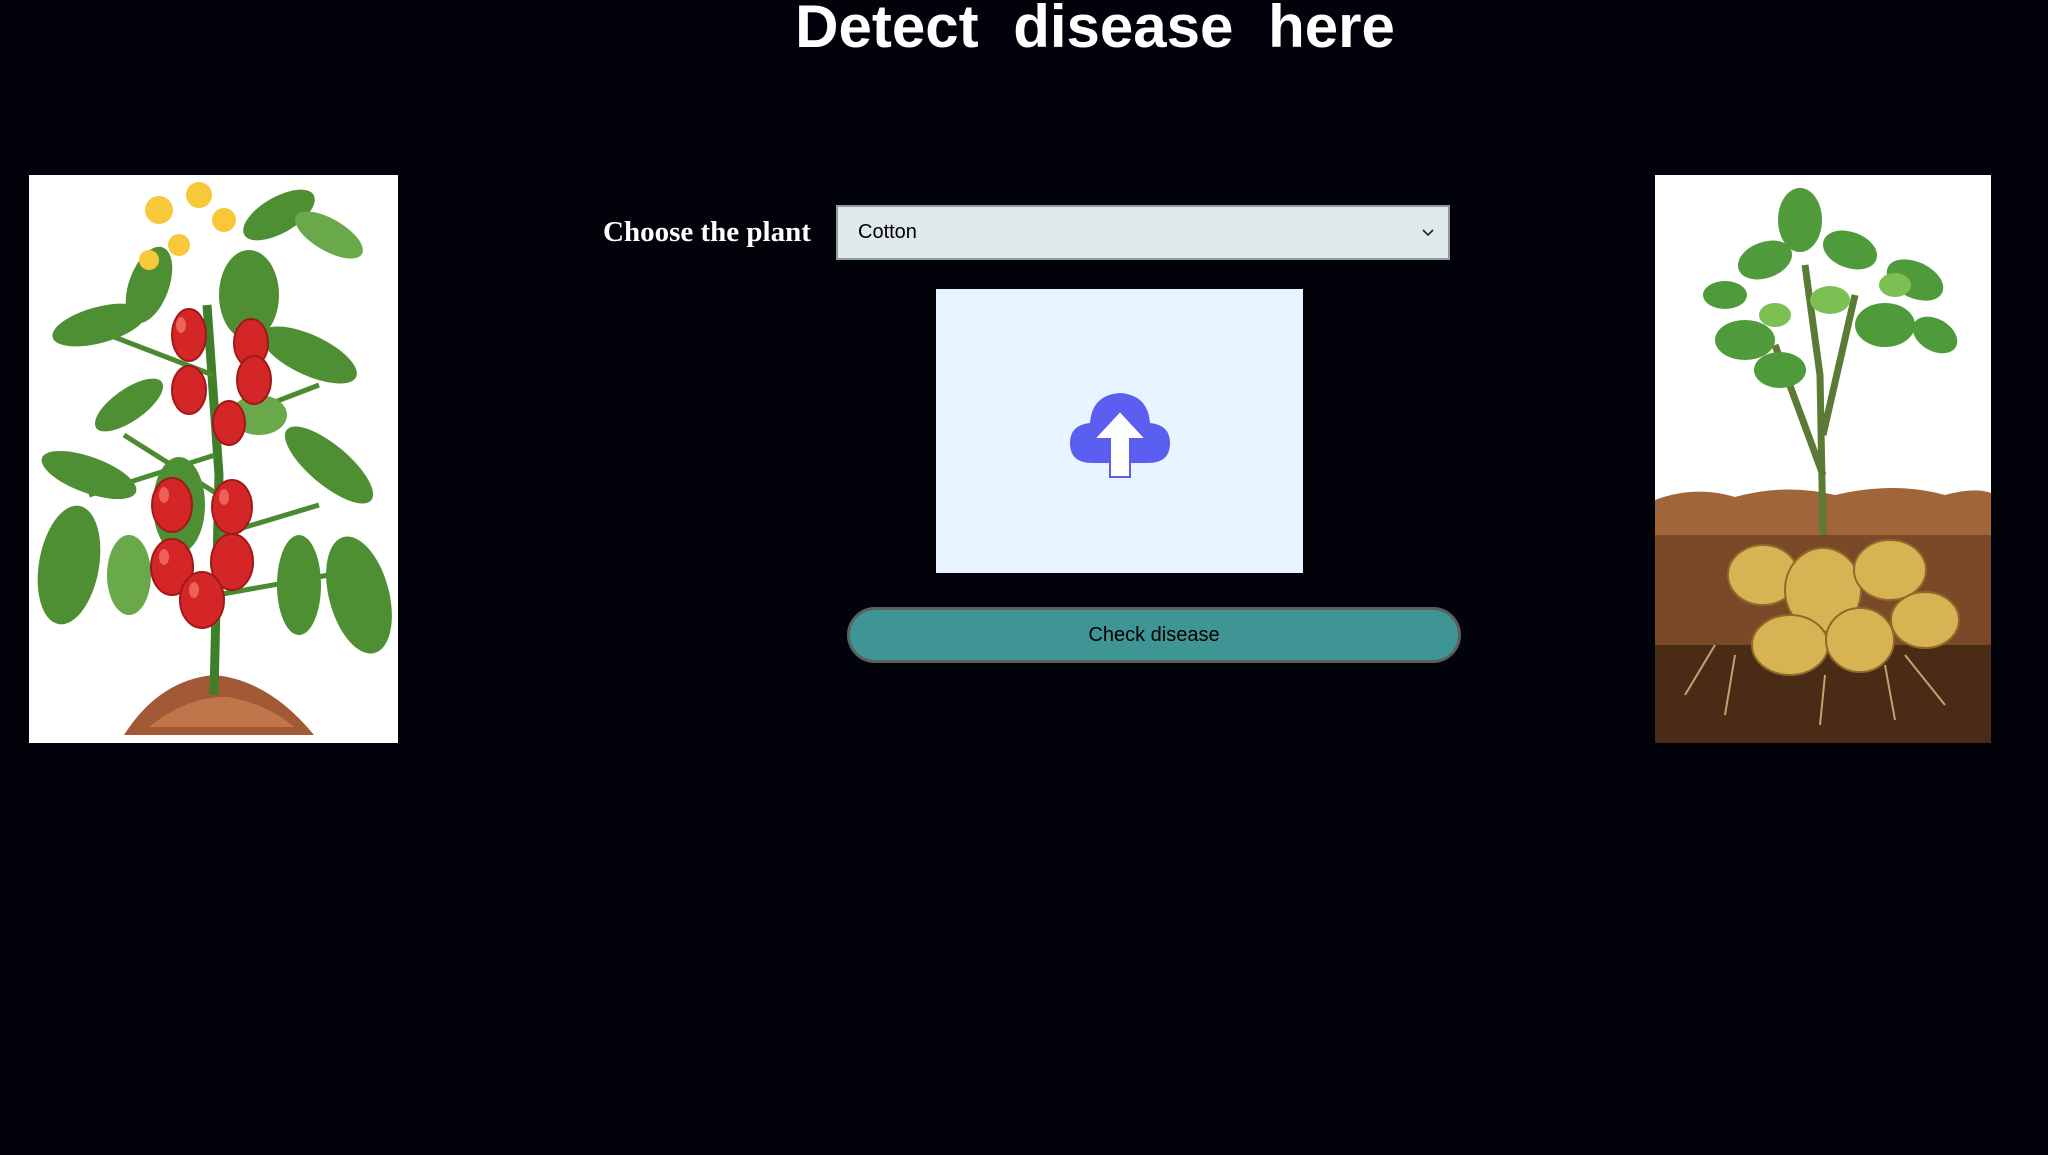 Image resolution: width=2048 pixels, height=1155 pixels. What do you see at coordinates (213, 459) in the screenshot?
I see `tomato-plant-image` at bounding box center [213, 459].